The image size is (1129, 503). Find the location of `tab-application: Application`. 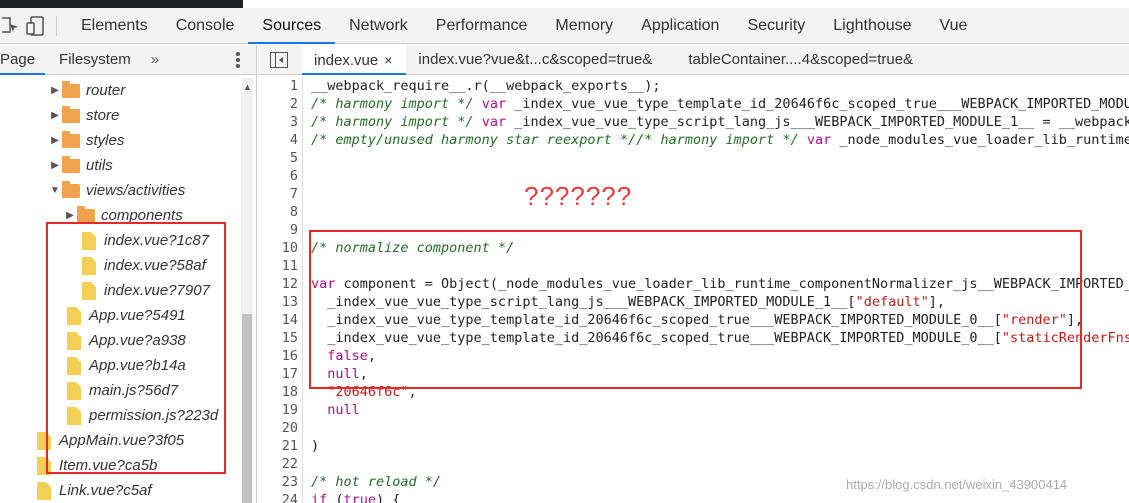

tab-application: Application is located at coordinates (680, 26).